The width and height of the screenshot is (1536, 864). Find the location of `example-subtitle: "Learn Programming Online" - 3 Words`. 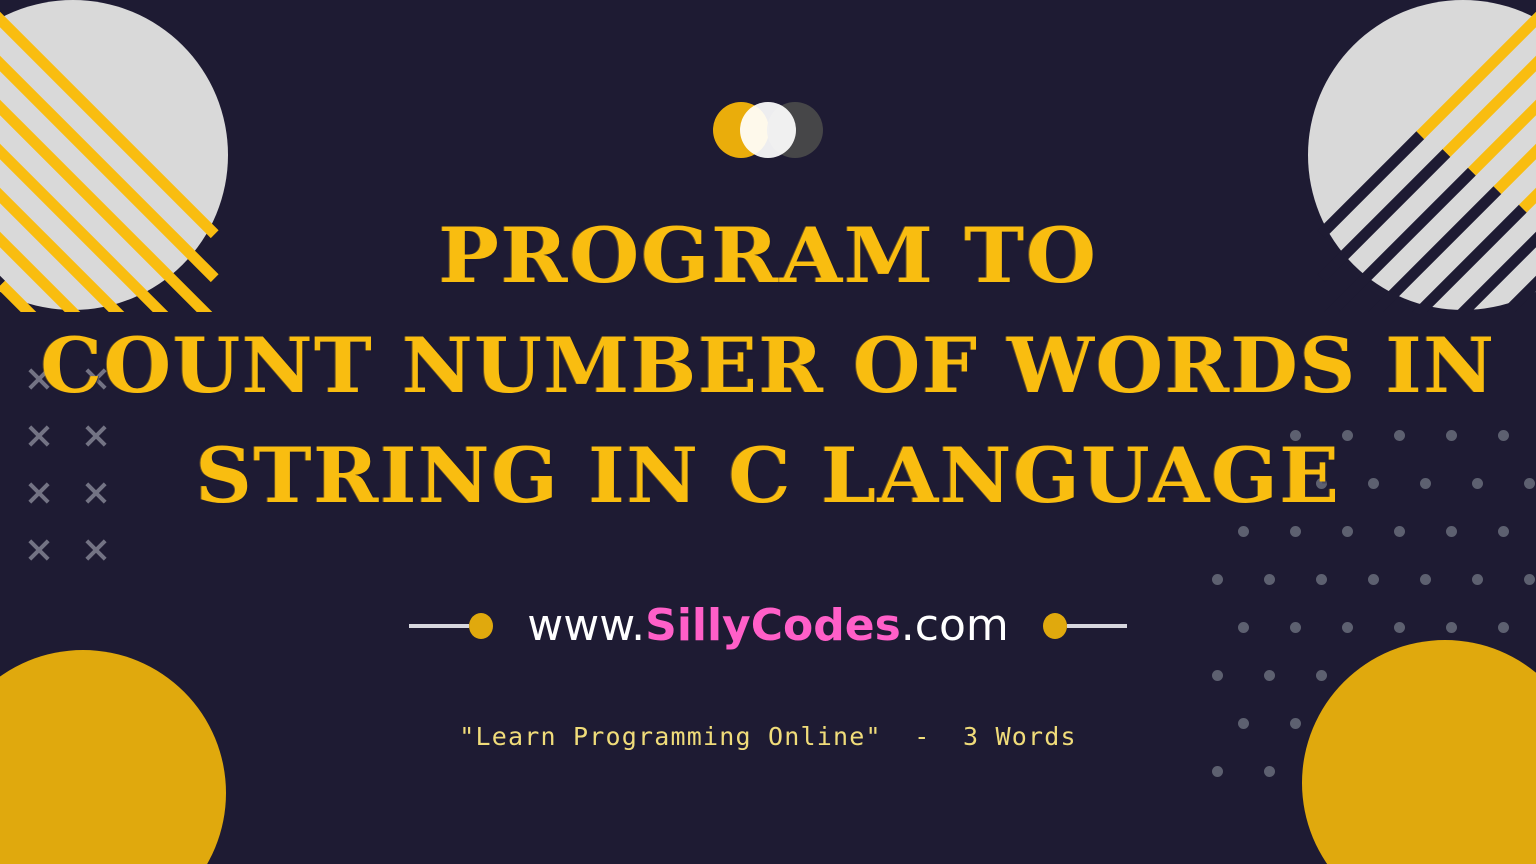

example-subtitle: "Learn Programming Online" - 3 Words is located at coordinates (768, 736).